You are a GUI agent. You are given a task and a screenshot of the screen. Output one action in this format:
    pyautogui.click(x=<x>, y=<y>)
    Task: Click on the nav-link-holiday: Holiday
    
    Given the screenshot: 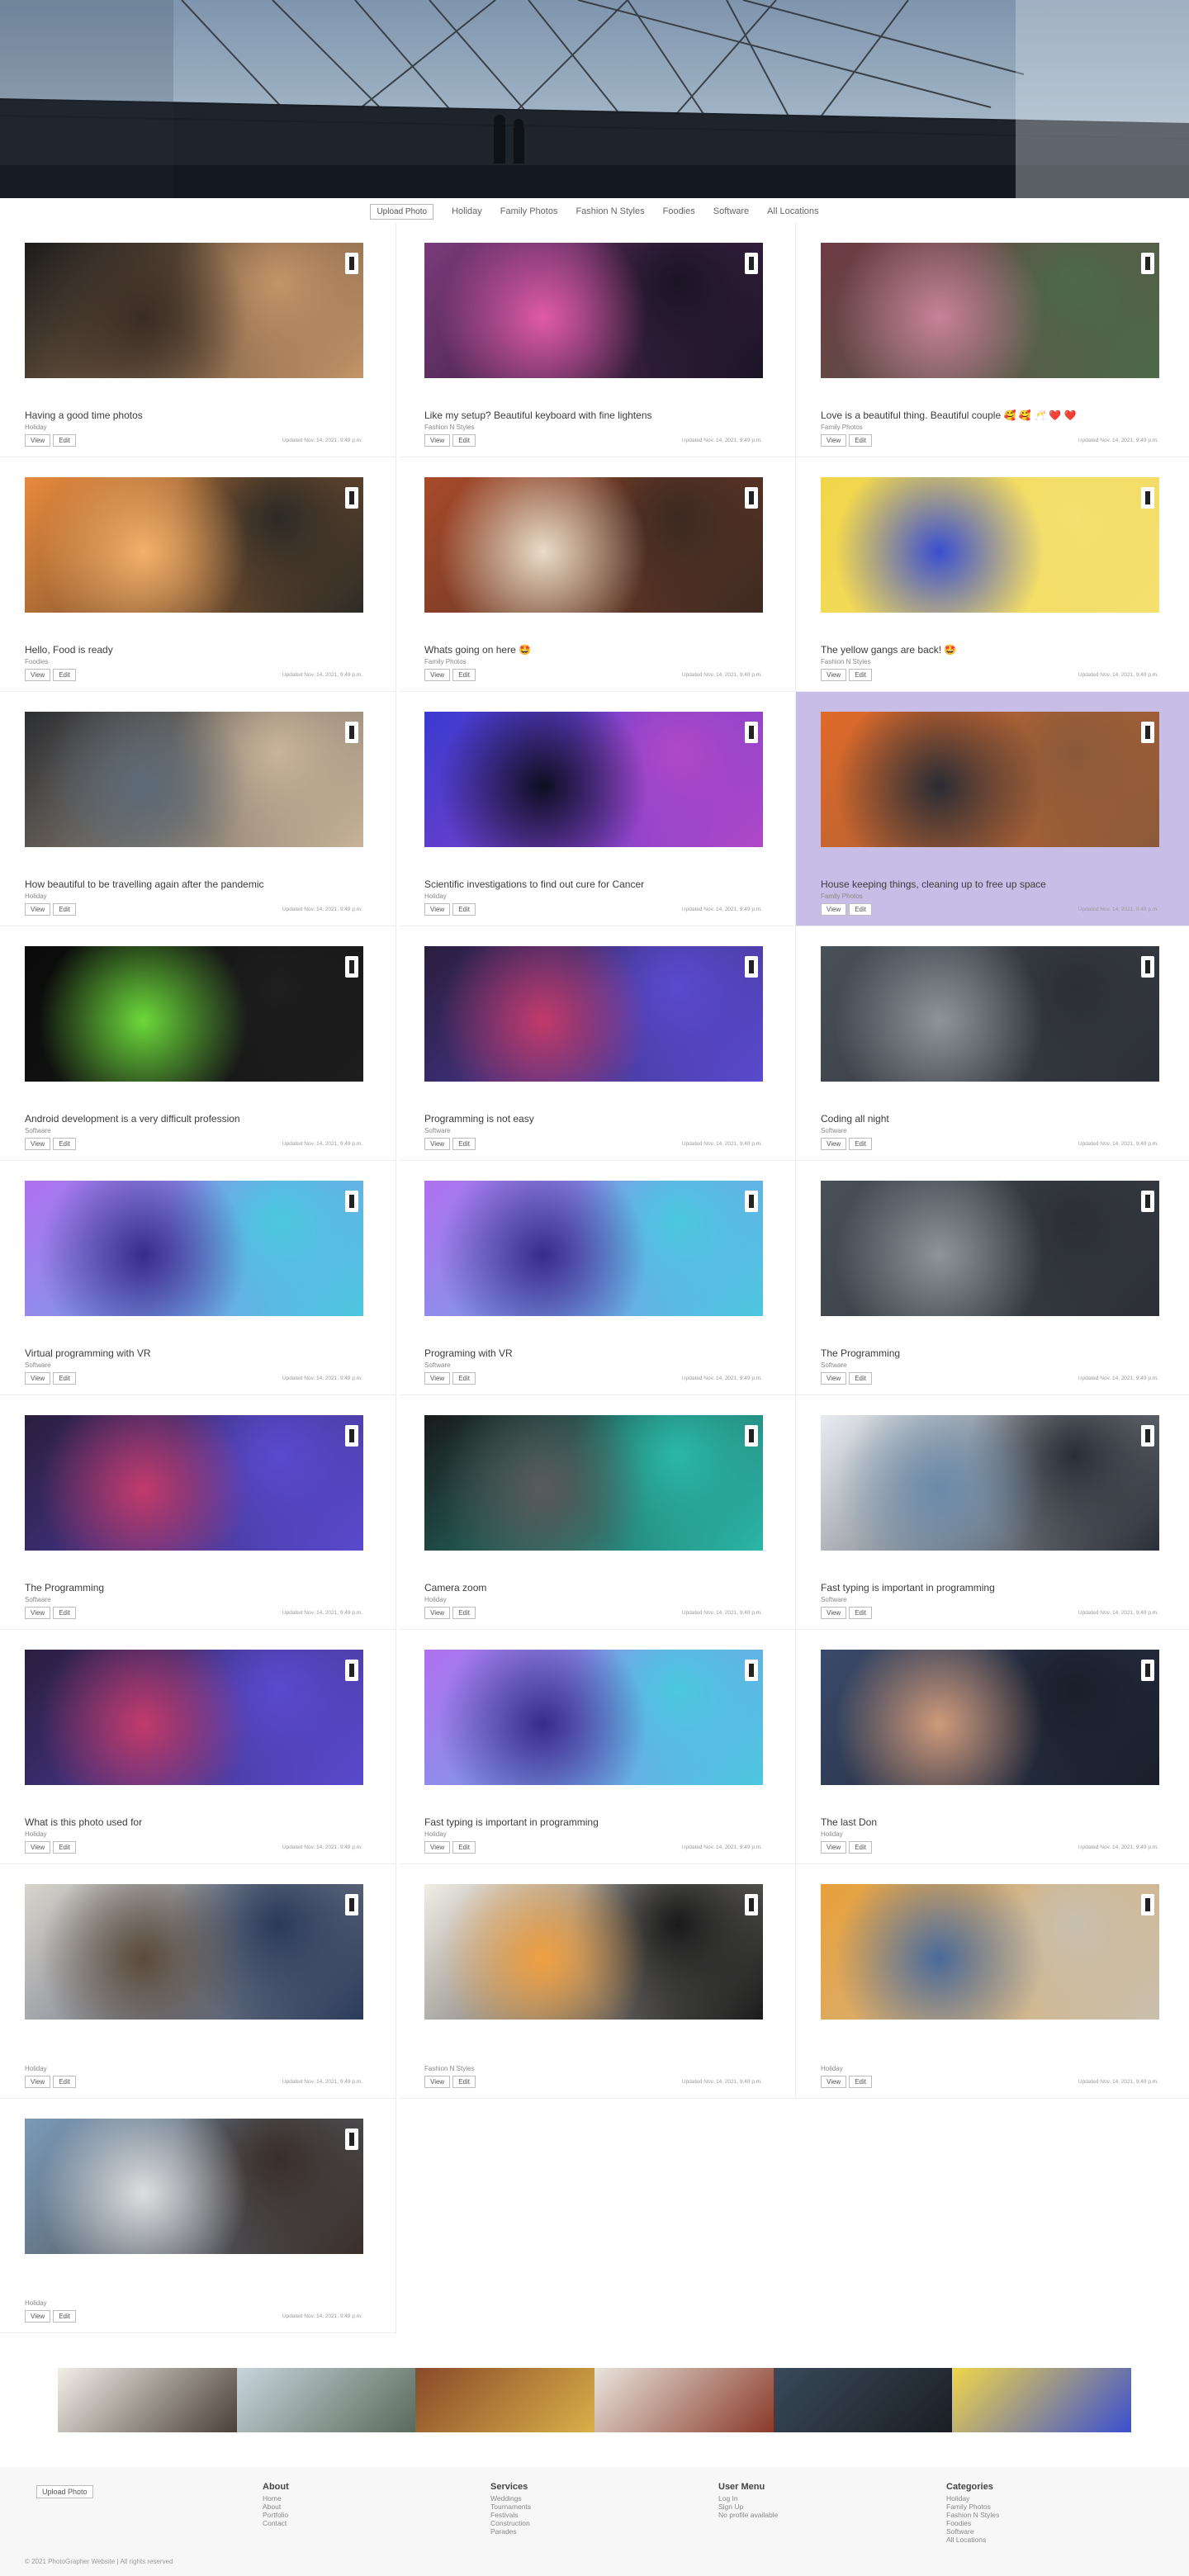 What is the action you would take?
    pyautogui.click(x=467, y=211)
    